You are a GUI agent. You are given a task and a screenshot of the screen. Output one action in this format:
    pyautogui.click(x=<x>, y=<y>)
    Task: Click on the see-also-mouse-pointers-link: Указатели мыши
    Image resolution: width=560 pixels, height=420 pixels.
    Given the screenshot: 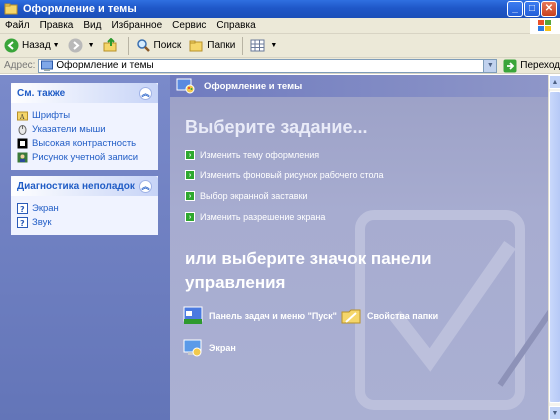 What is the action you would take?
    pyautogui.click(x=84, y=129)
    